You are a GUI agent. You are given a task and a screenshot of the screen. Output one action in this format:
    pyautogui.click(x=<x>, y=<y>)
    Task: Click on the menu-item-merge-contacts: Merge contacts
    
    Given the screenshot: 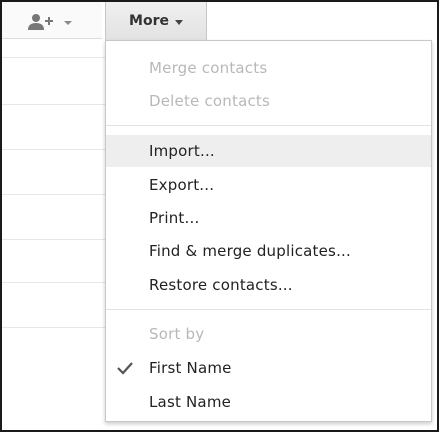 What is the action you would take?
    pyautogui.click(x=268, y=68)
    